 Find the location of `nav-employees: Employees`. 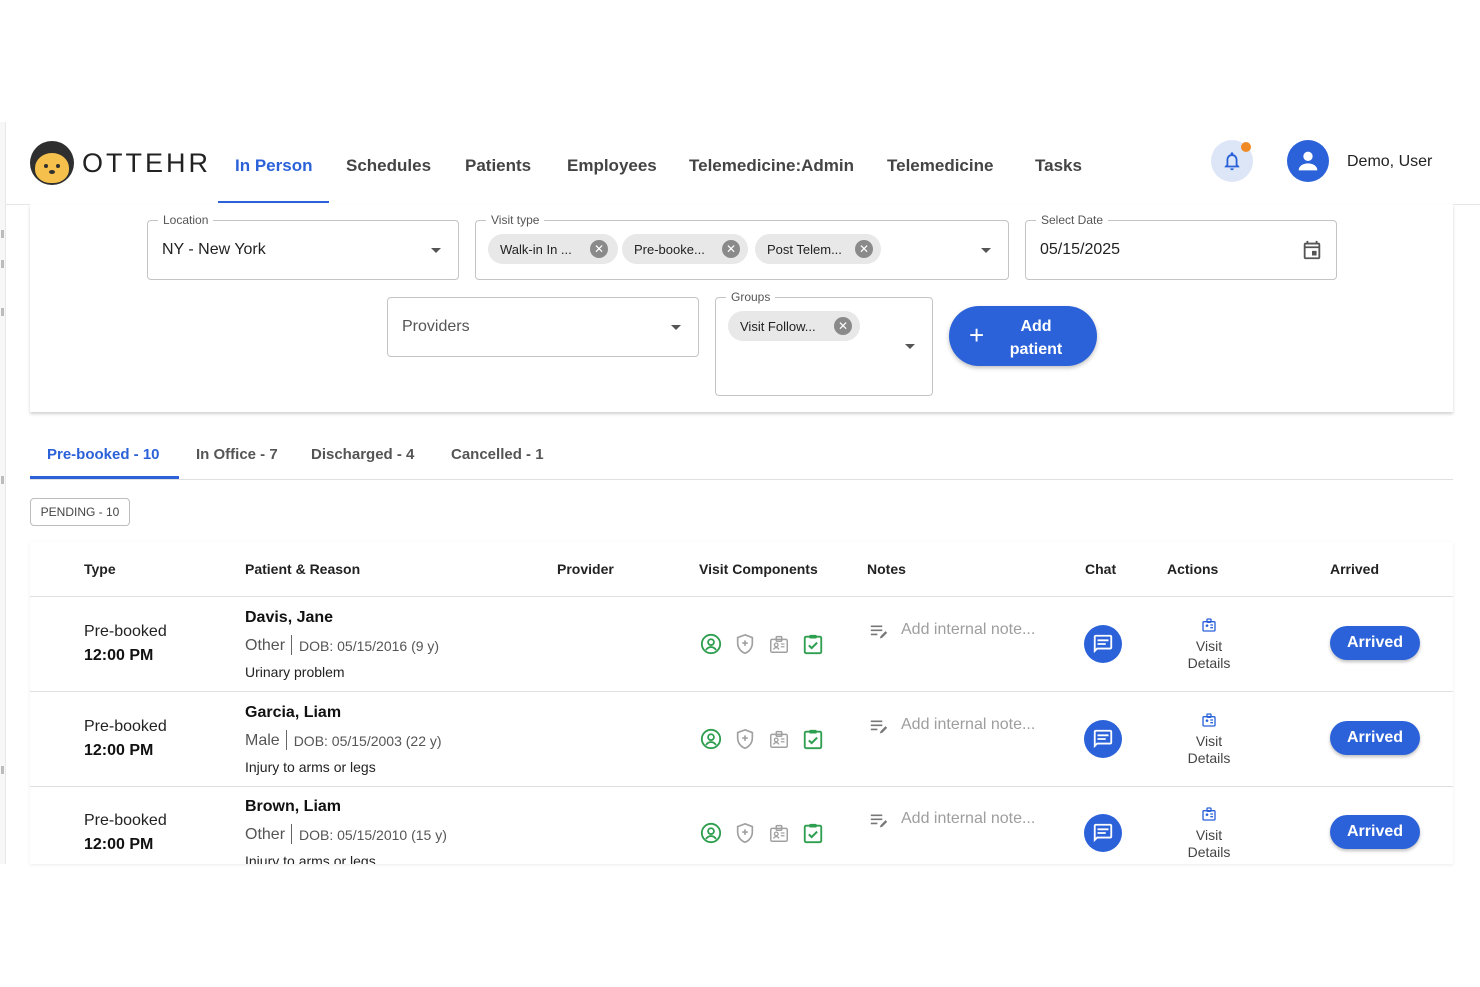

nav-employees: Employees is located at coordinates (612, 166).